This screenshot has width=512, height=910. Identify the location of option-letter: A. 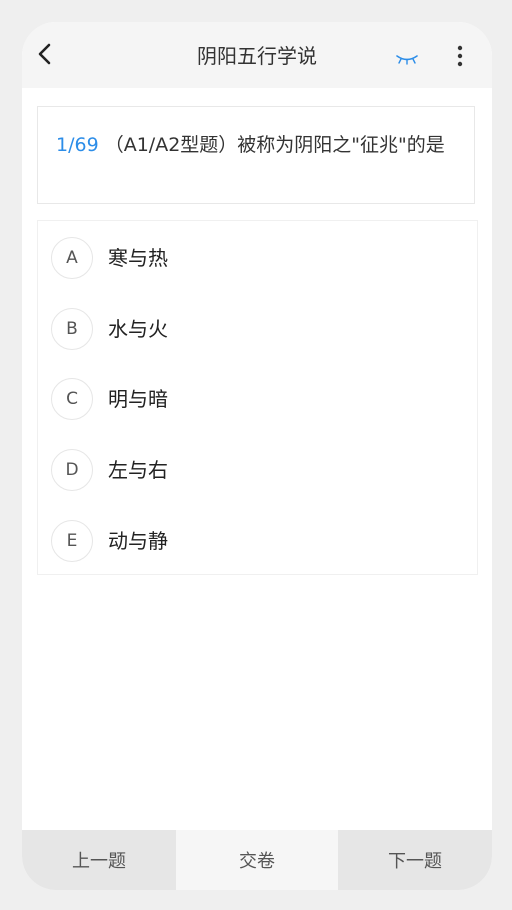
(72, 258).